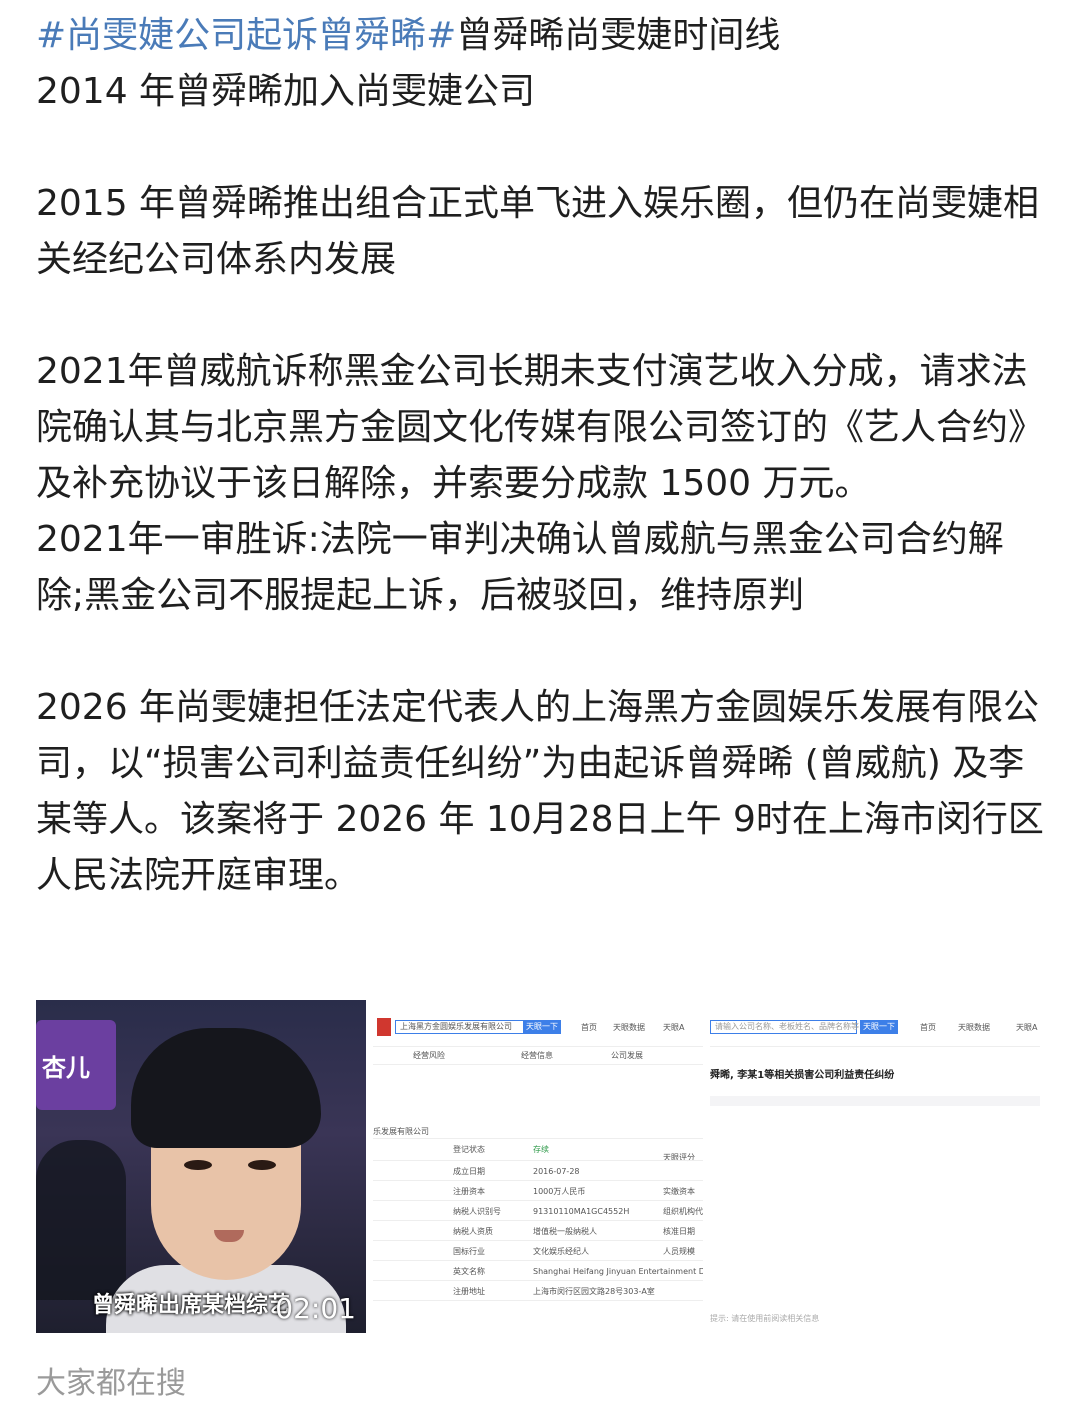 Image resolution: width=1080 pixels, height=1402 pixels. Describe the element at coordinates (538, 231) in the screenshot. I see `paragraph-2015: 2015 年曾舜晞推出组合正式单飞进入娱乐圈，但仍在尚雯婕相关经纪公司体系内发展` at that location.